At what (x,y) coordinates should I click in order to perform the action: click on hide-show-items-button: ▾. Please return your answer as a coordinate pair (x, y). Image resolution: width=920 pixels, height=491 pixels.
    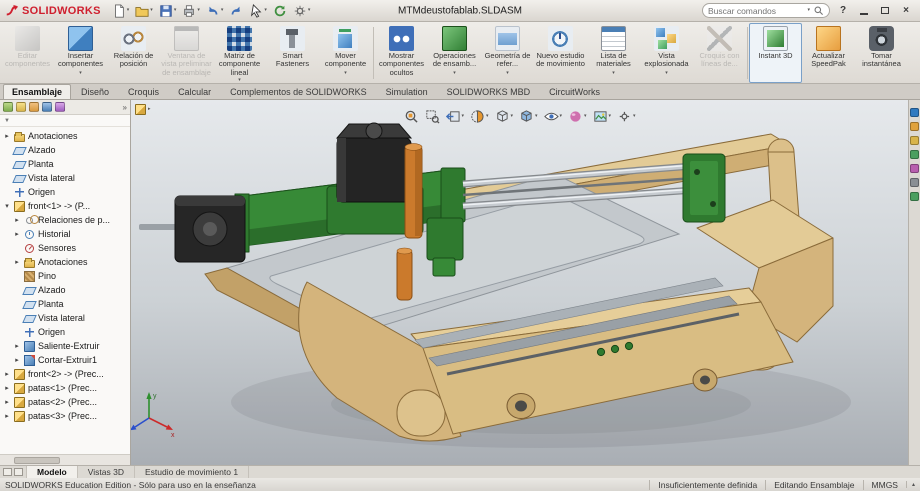
    Looking at the image, I should click on (553, 116).